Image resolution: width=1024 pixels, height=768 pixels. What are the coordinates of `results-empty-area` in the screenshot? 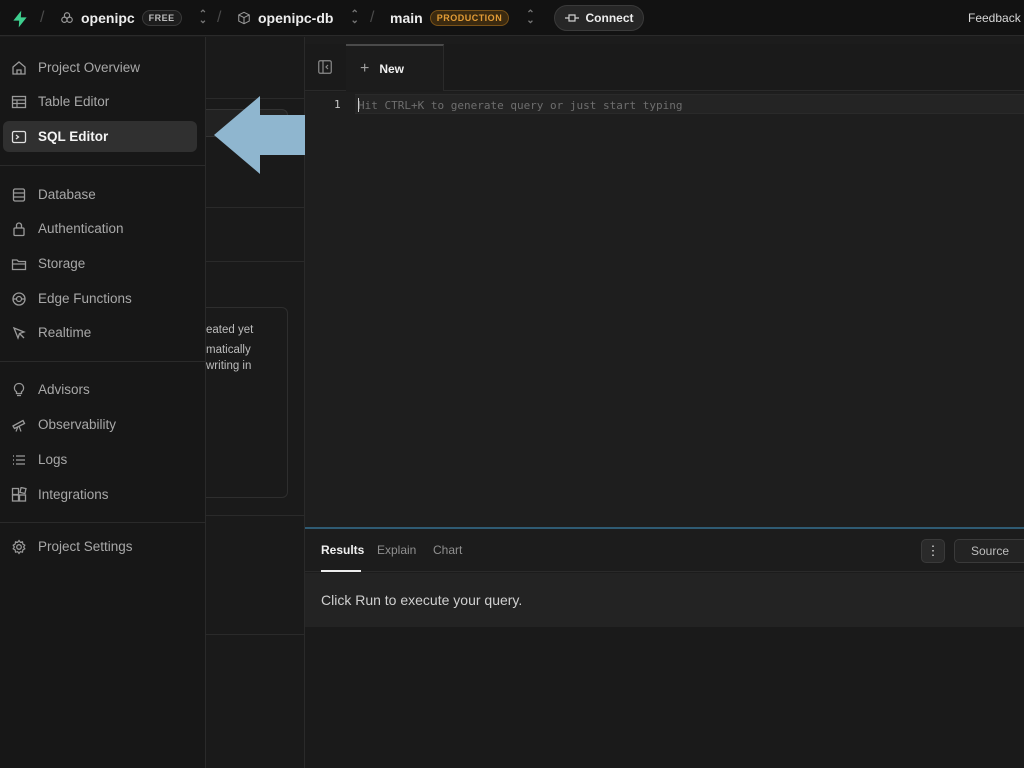 It's located at (664, 697).